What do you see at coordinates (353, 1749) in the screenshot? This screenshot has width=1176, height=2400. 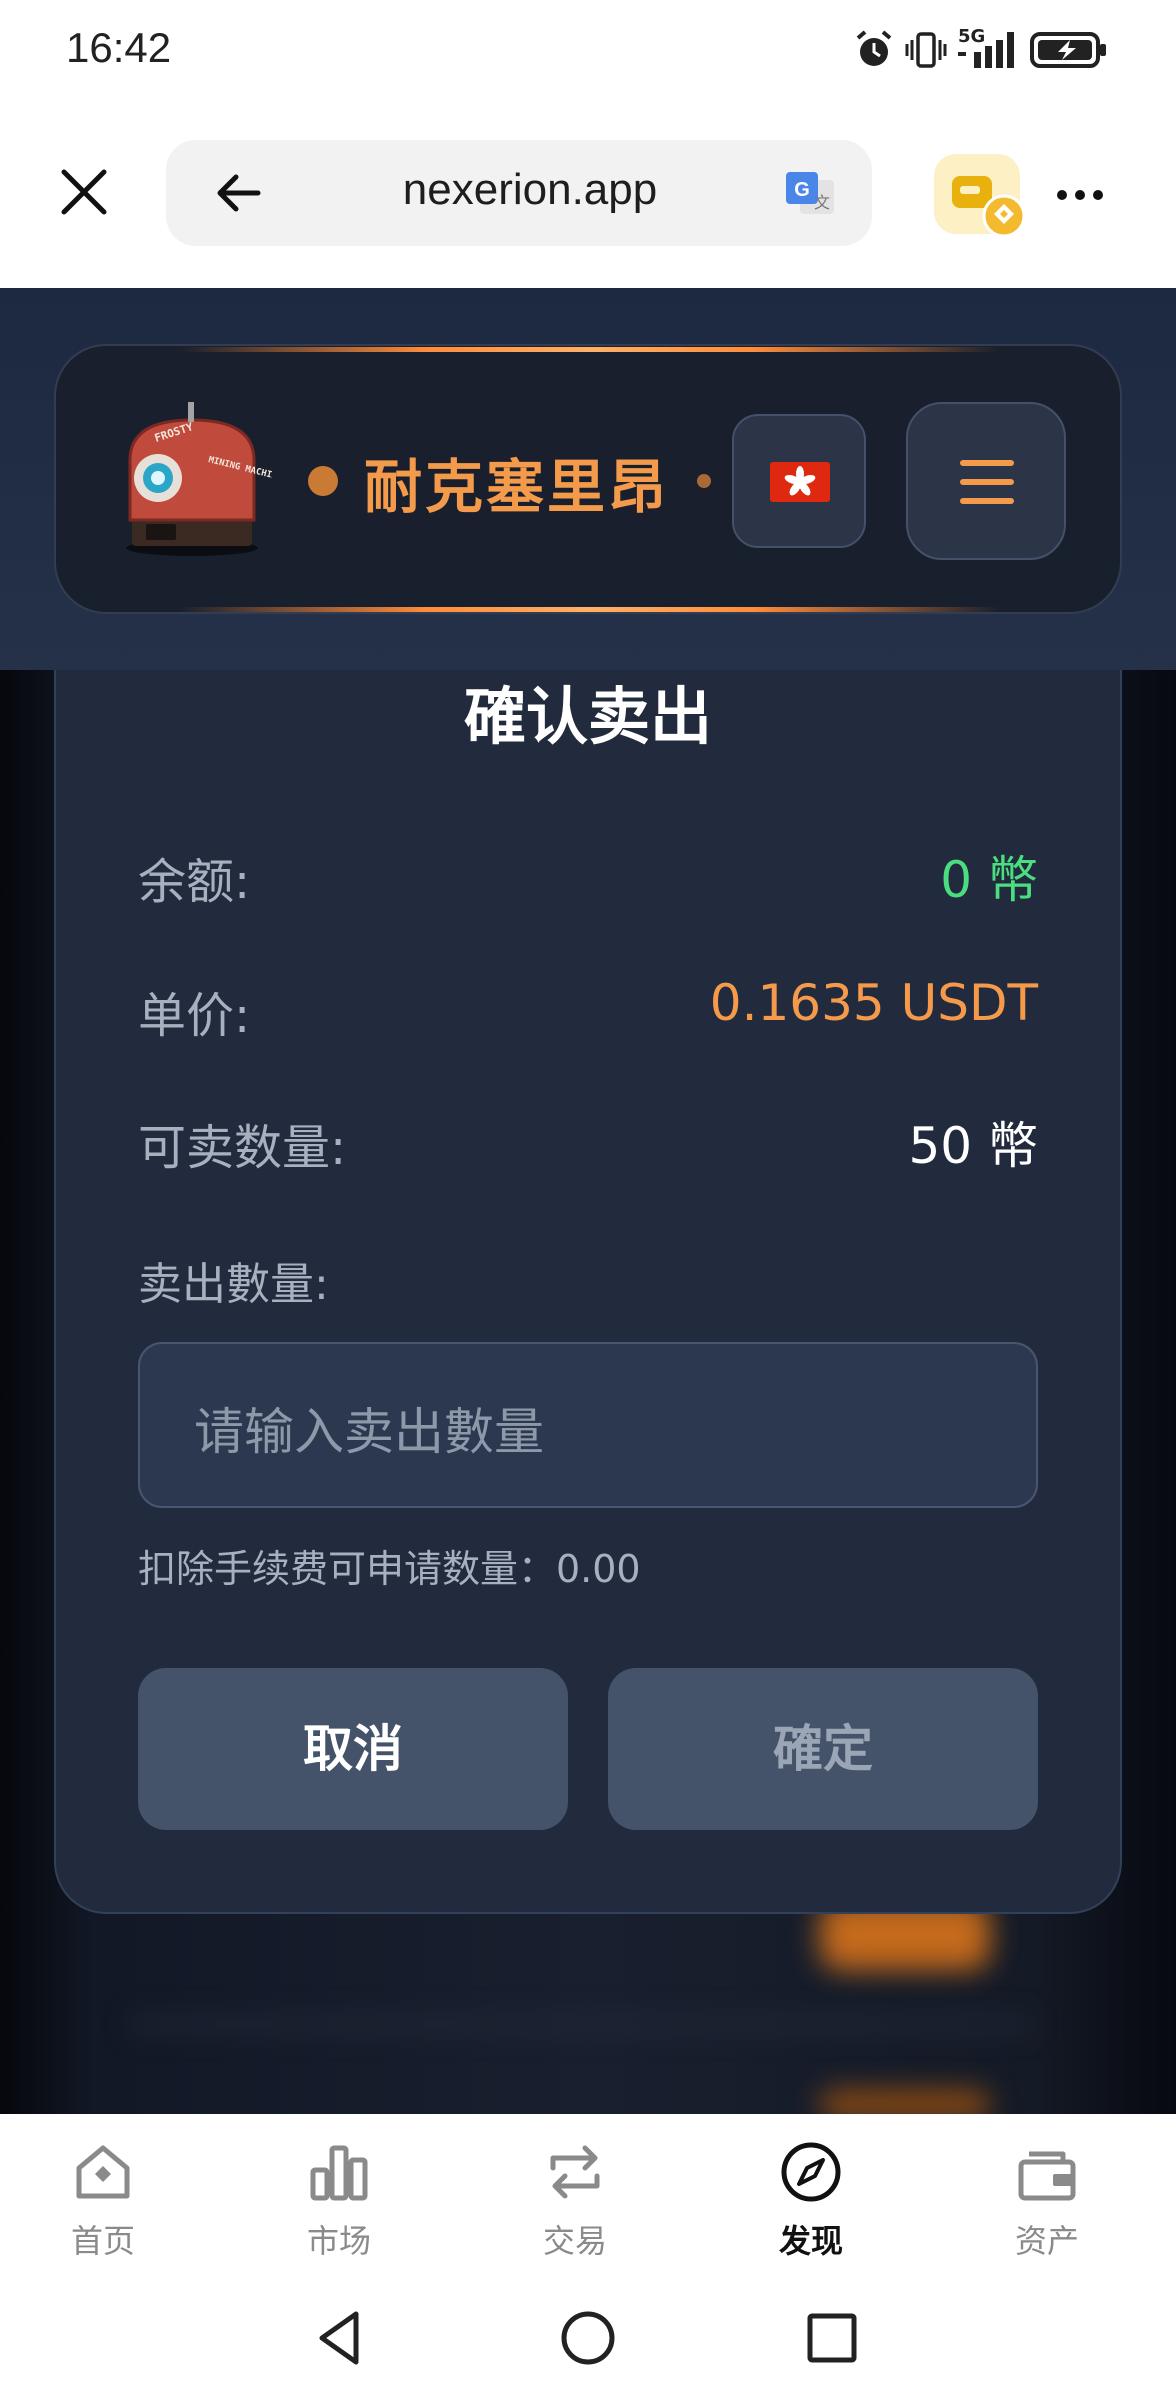 I see `cancel-button: 取消` at bounding box center [353, 1749].